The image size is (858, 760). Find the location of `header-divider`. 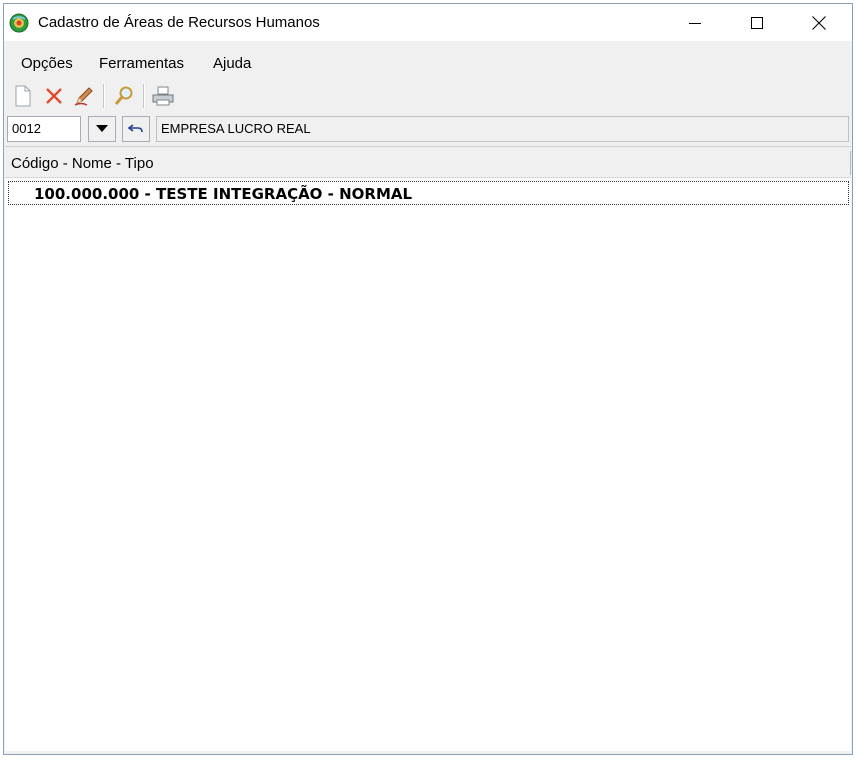

header-divider is located at coordinates (850, 163).